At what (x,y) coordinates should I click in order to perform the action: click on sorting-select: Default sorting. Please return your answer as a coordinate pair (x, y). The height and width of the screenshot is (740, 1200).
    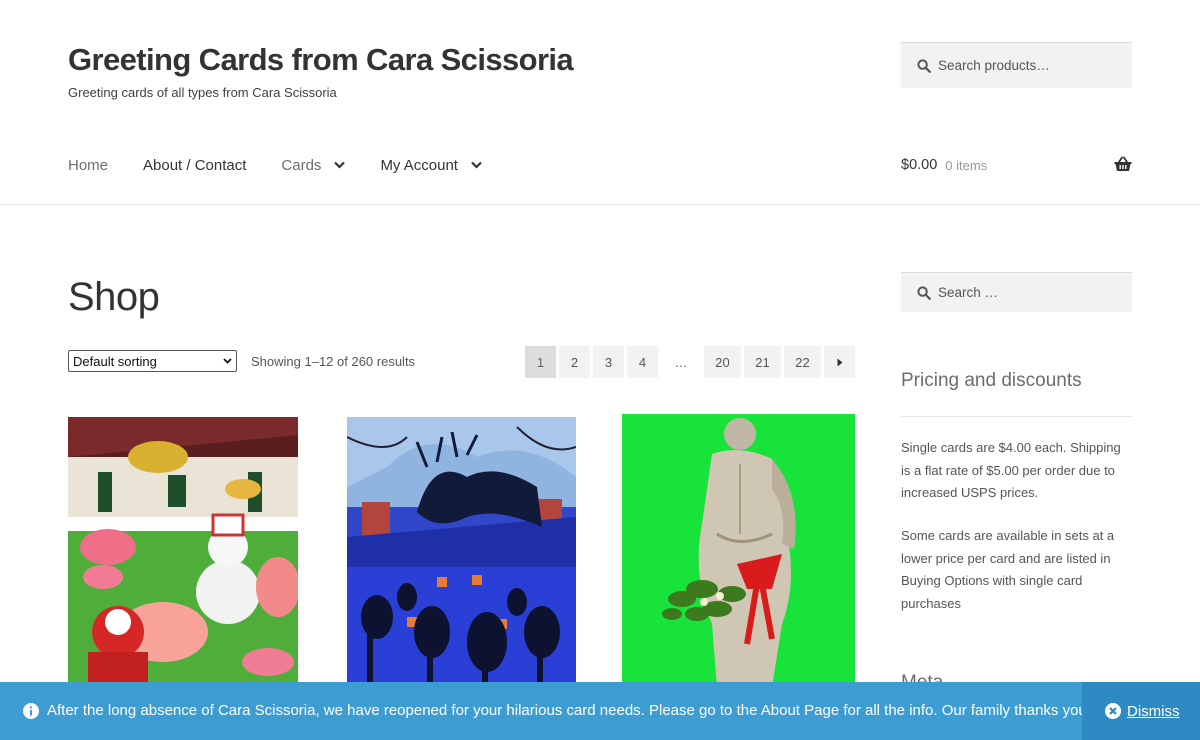
    Looking at the image, I should click on (152, 361).